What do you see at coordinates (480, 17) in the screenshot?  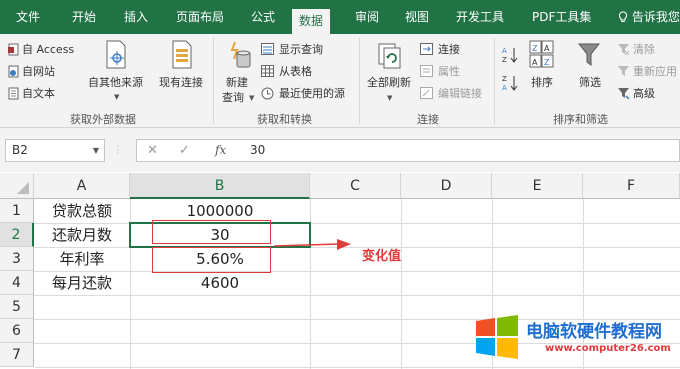 I see `tab-developer: 开发工具` at bounding box center [480, 17].